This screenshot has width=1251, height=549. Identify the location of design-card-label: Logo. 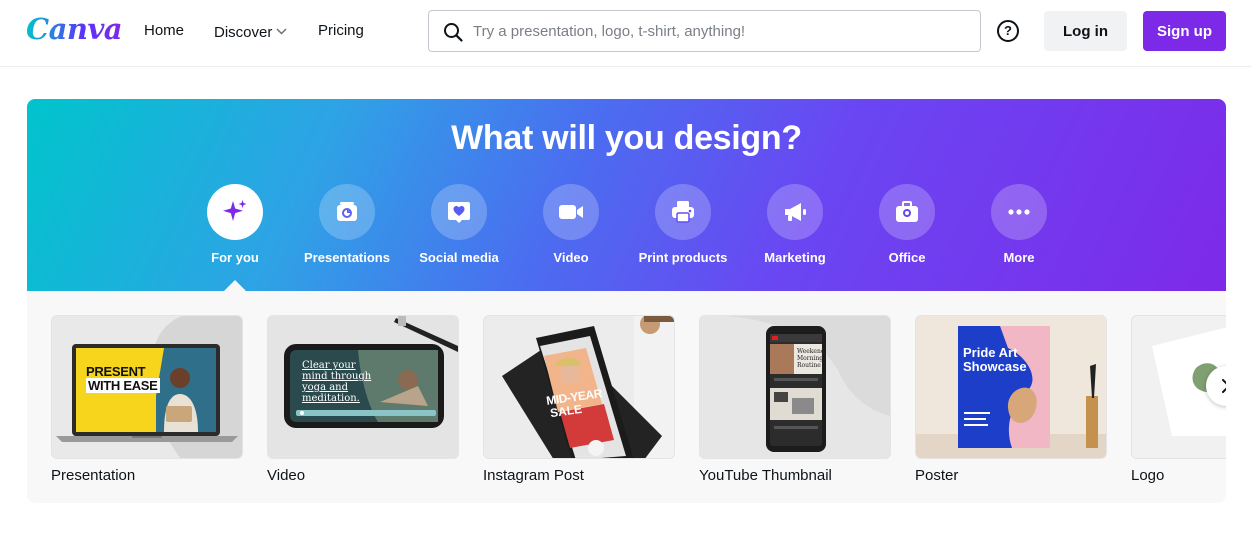
(1148, 475).